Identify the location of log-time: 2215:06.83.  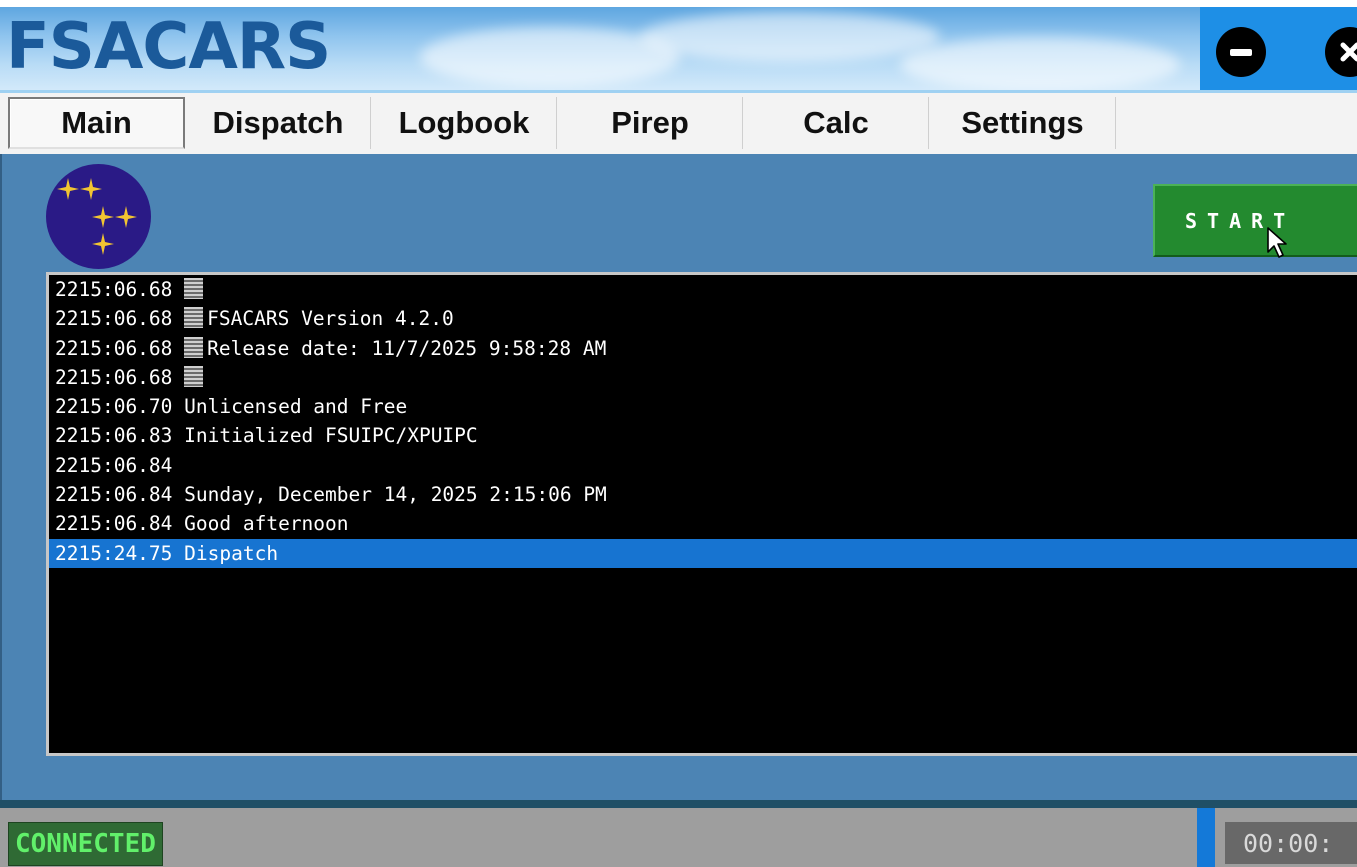
(114, 436).